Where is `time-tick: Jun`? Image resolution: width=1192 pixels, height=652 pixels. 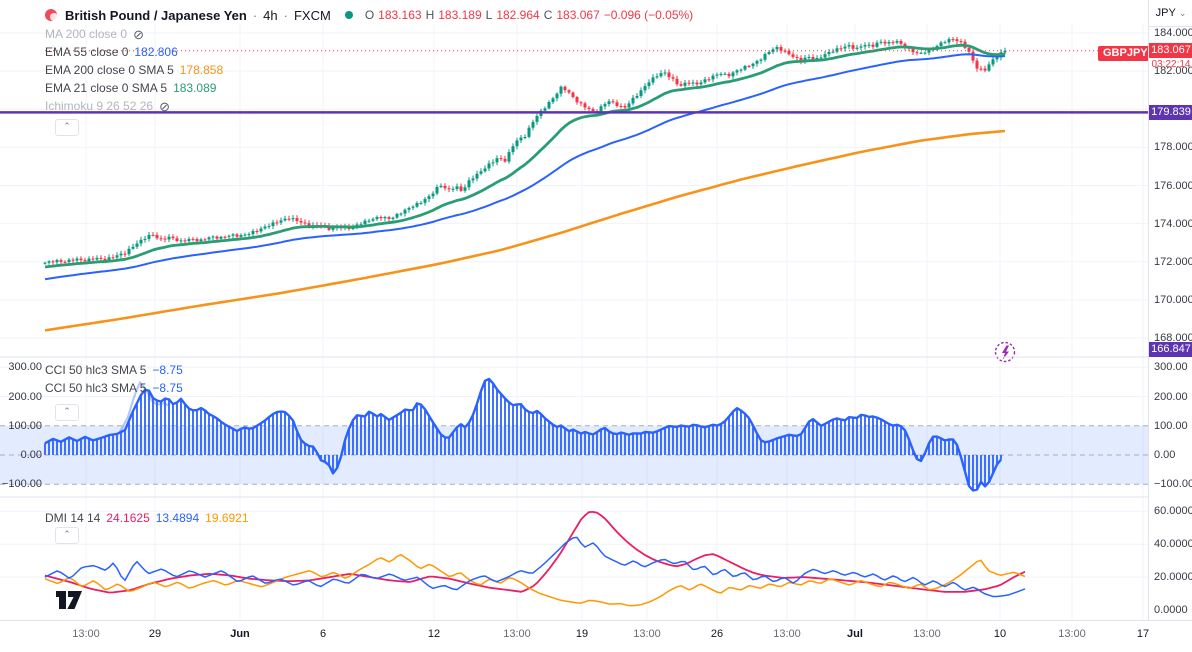
time-tick: Jun is located at coordinates (240, 634).